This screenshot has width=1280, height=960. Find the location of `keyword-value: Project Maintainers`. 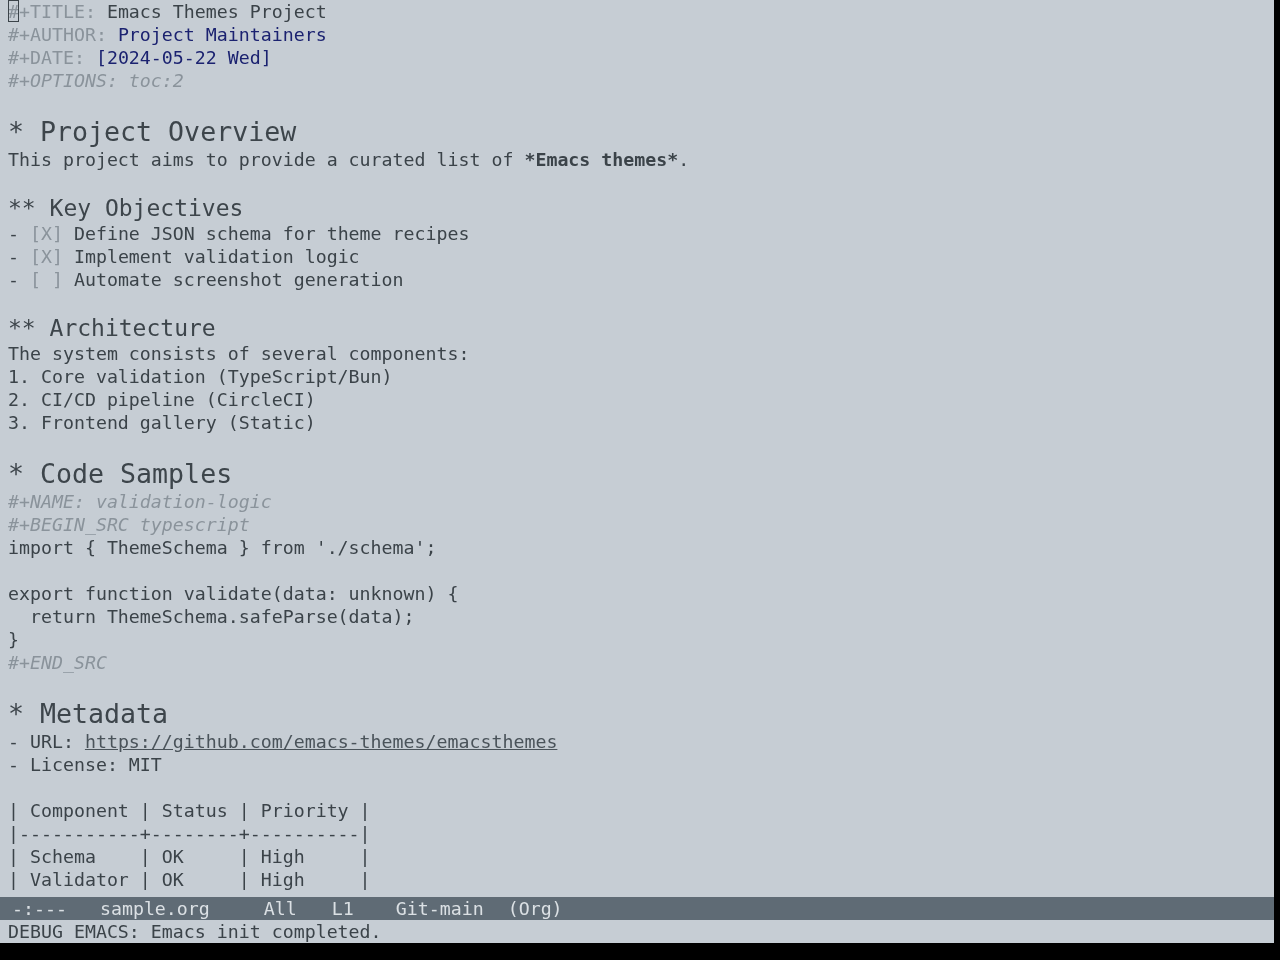

keyword-value: Project Maintainers is located at coordinates (222, 34).